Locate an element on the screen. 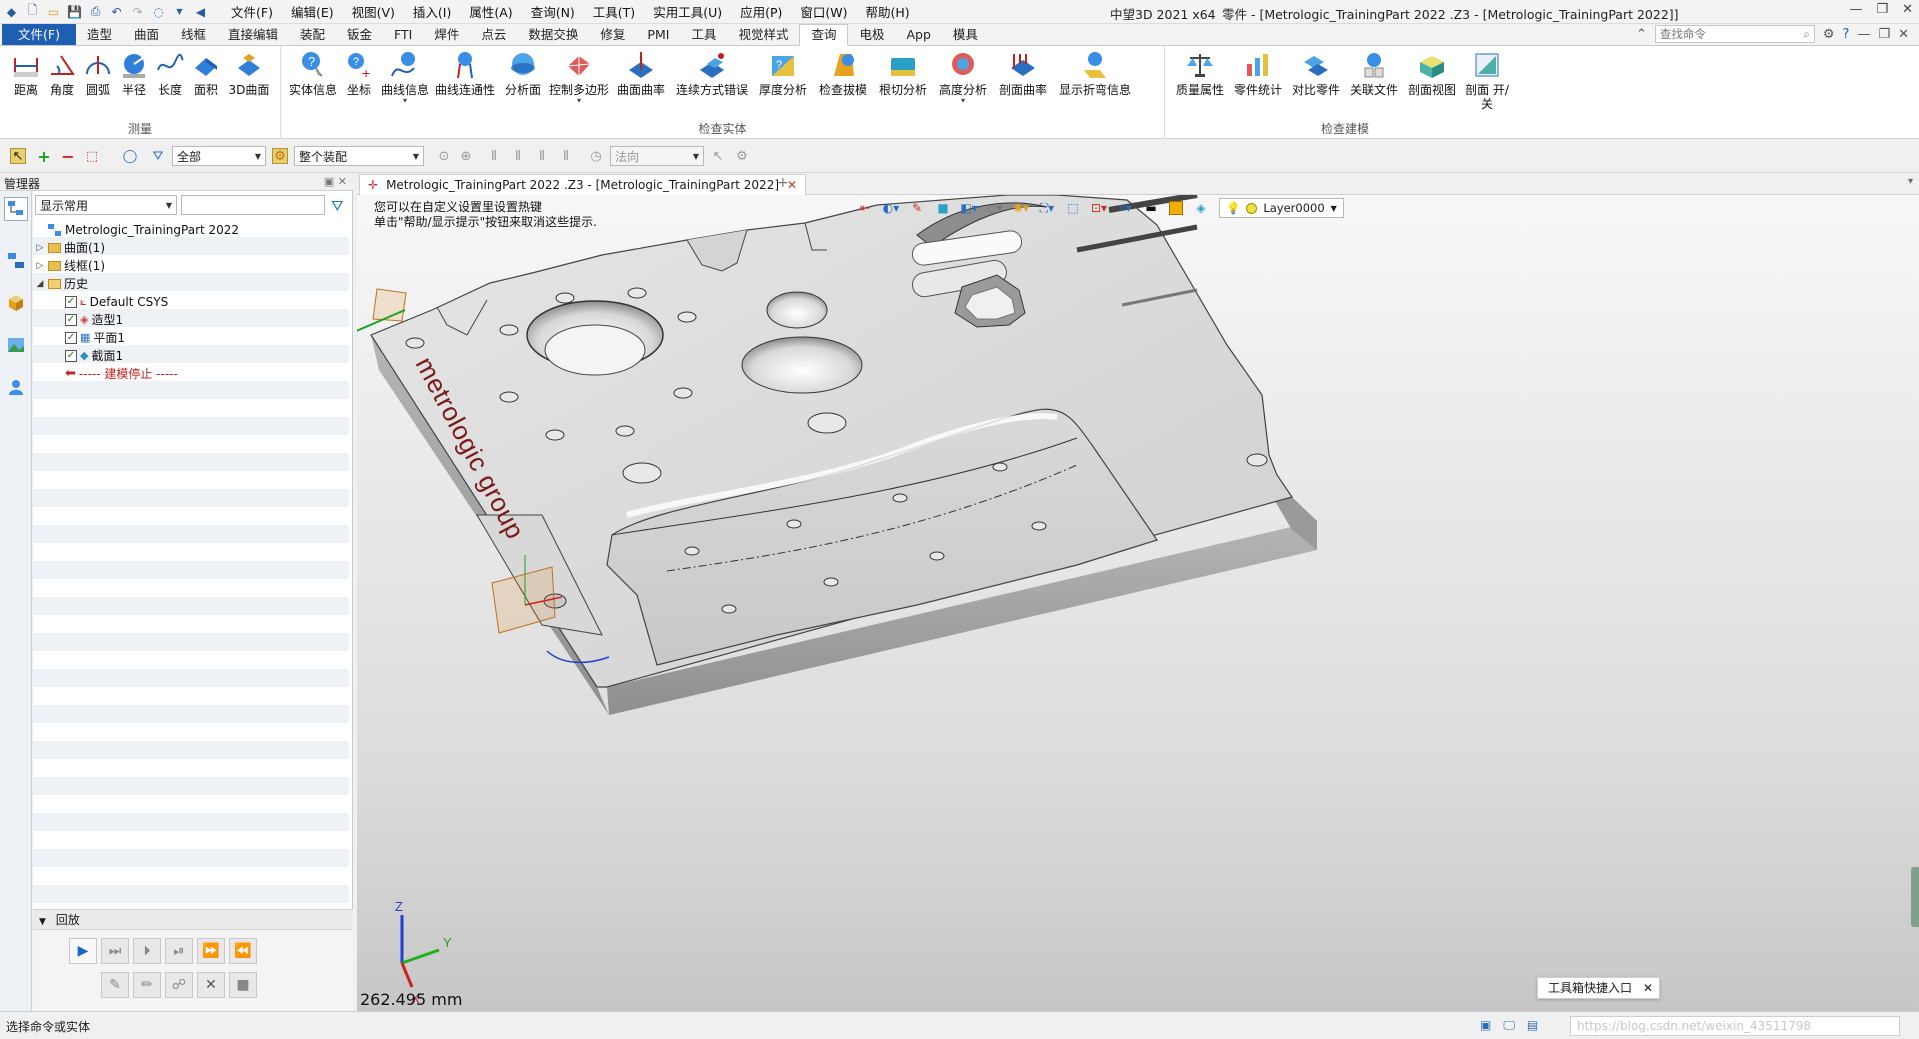 The width and height of the screenshot is (1919, 1039). curve-connectivity-button: 曲线连通性 is located at coordinates (465, 73).